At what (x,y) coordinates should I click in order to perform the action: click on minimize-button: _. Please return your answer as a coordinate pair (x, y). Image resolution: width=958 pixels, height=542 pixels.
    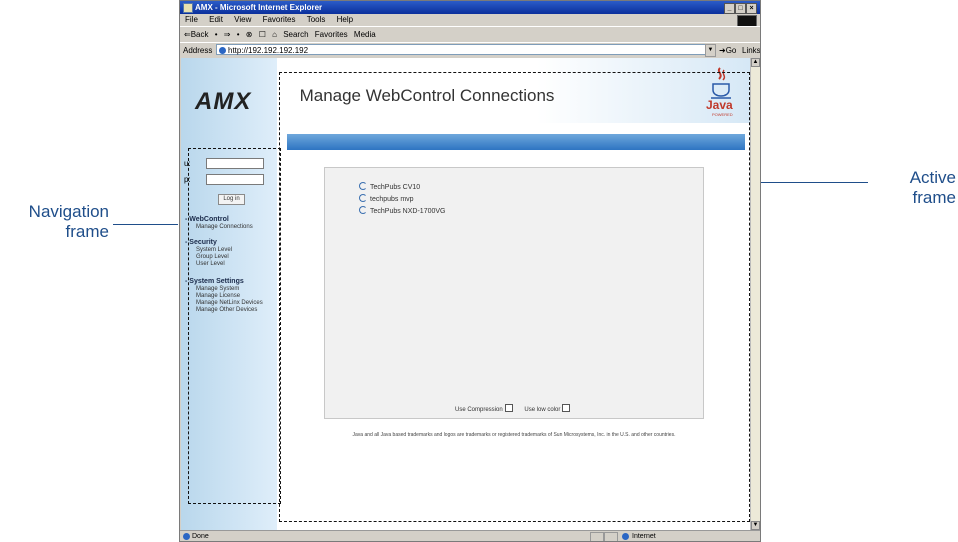
    Looking at the image, I should click on (729, 8).